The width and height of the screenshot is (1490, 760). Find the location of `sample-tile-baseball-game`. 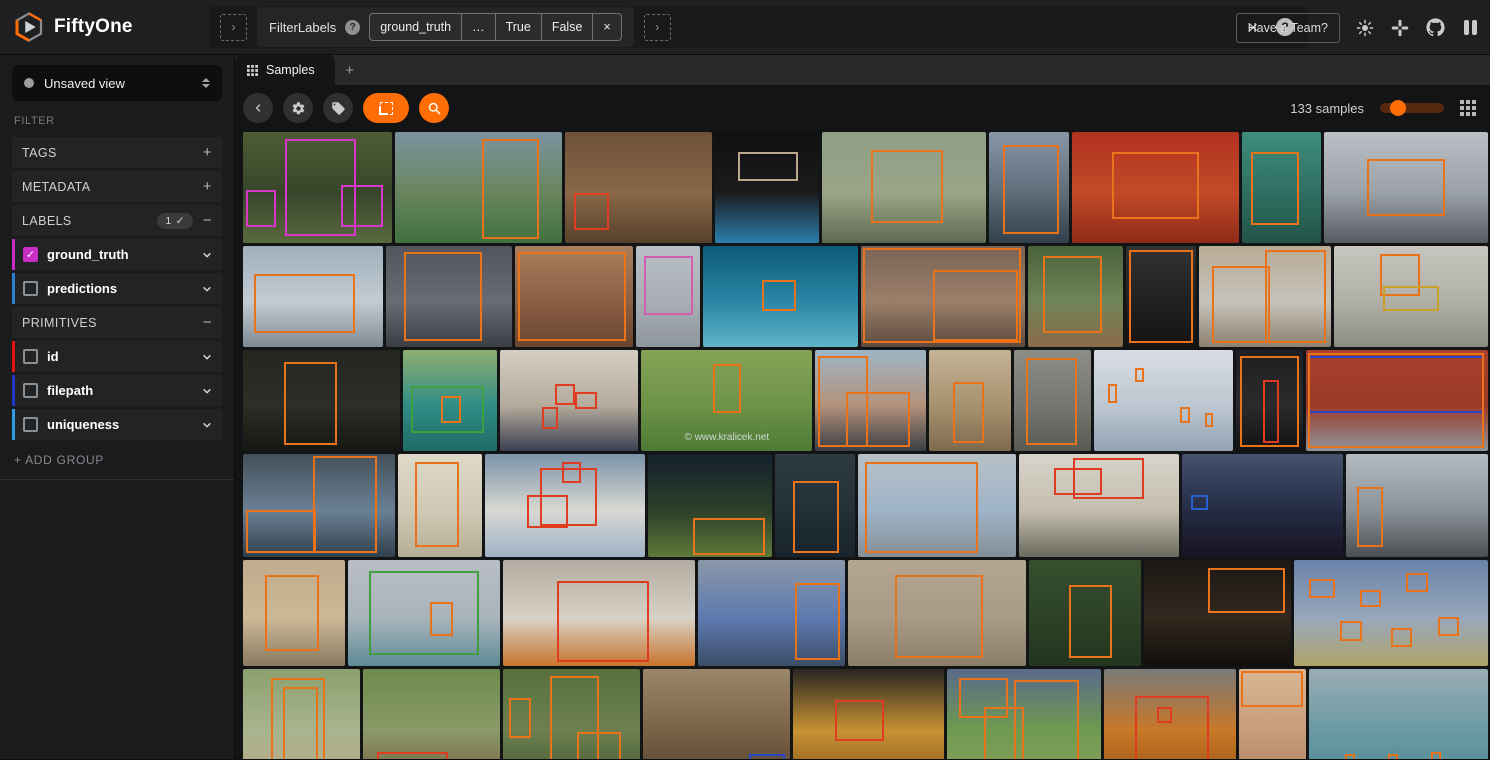

sample-tile-baseball-game is located at coordinates (1023, 714).